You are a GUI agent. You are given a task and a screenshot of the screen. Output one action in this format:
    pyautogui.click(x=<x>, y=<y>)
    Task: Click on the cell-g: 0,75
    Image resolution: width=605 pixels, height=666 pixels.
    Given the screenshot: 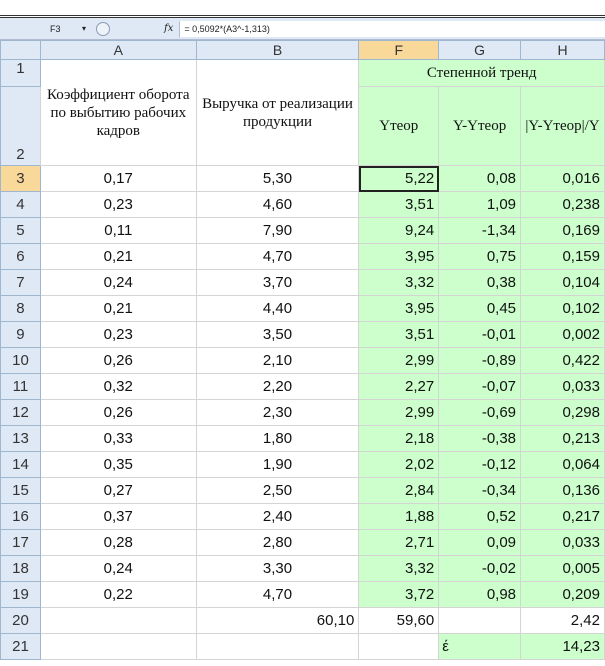 What is the action you would take?
    pyautogui.click(x=480, y=256)
    